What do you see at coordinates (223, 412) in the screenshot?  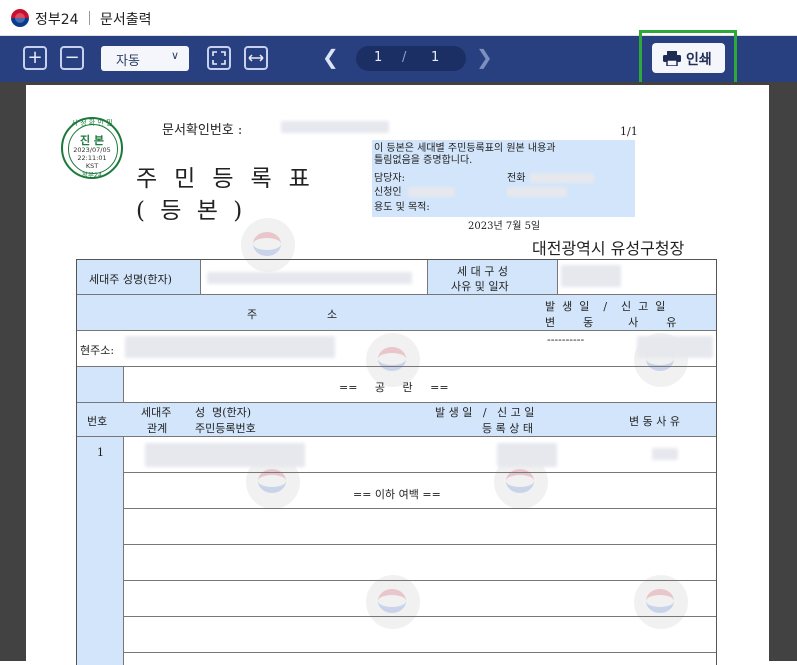 I see `col-name: 성 명(한자)` at bounding box center [223, 412].